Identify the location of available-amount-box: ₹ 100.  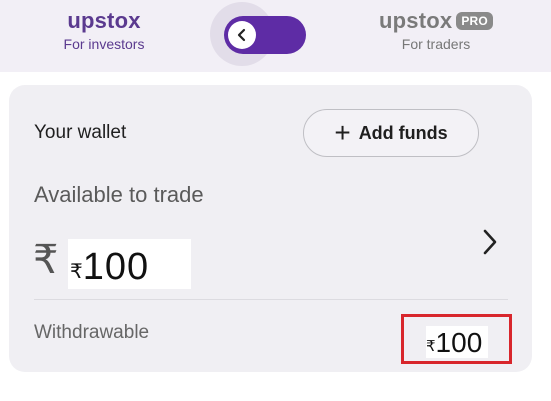
(129, 264).